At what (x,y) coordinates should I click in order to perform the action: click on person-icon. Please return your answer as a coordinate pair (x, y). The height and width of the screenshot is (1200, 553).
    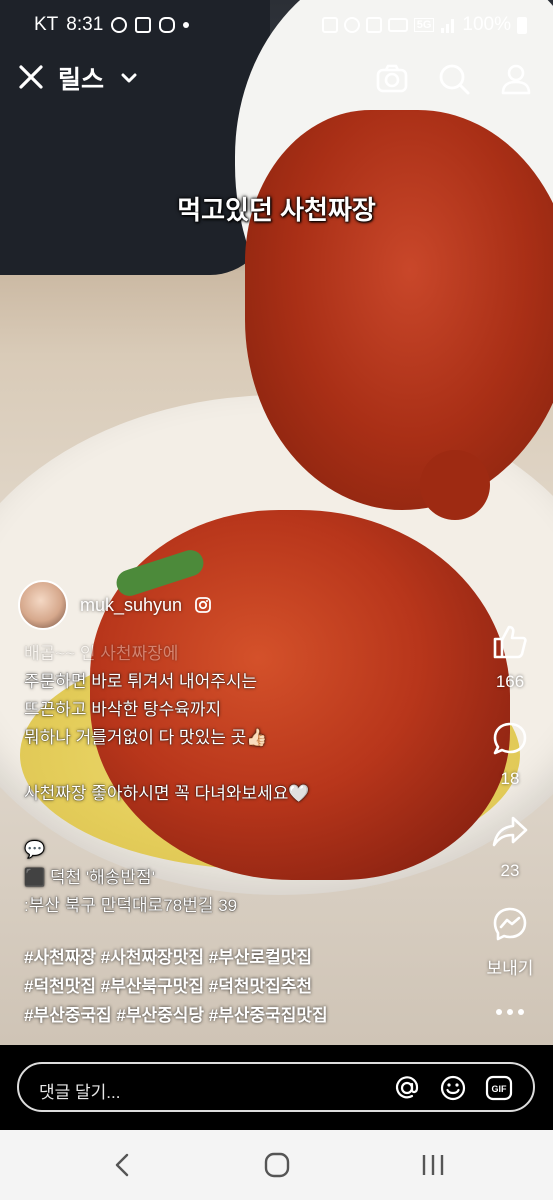
    Looking at the image, I should click on (516, 79).